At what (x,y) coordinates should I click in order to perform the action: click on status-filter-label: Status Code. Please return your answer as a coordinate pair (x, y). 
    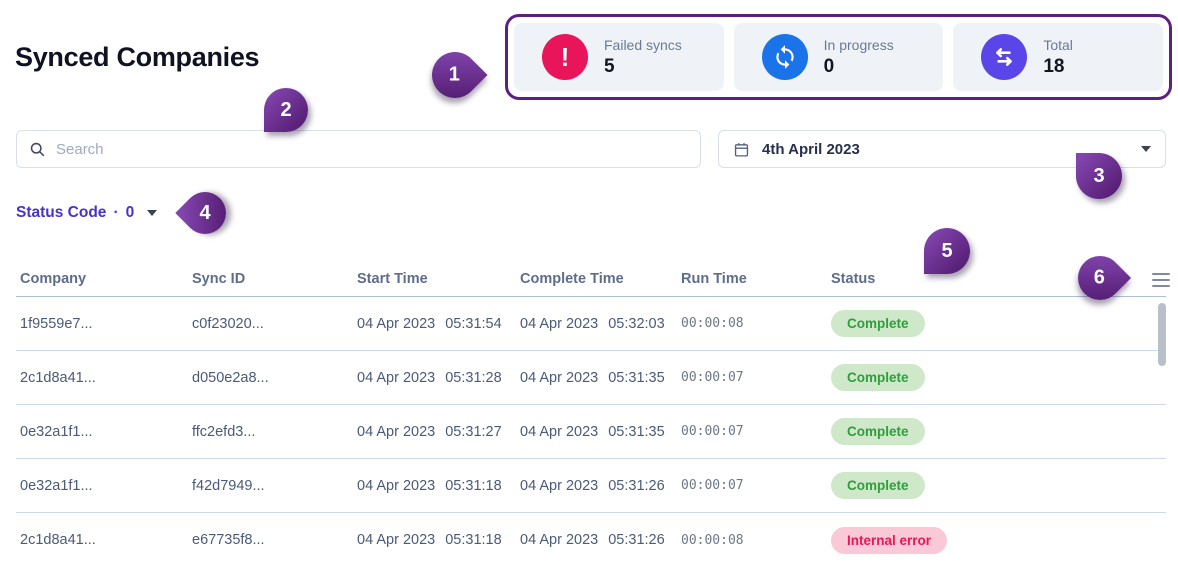
    Looking at the image, I should click on (61, 212).